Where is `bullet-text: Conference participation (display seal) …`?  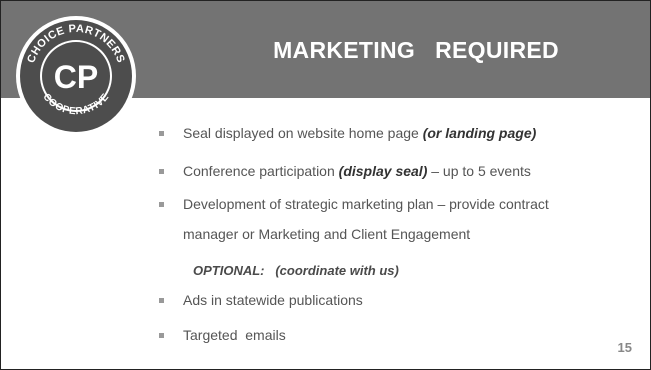 bullet-text: Conference participation (display seal) … is located at coordinates (357, 171).